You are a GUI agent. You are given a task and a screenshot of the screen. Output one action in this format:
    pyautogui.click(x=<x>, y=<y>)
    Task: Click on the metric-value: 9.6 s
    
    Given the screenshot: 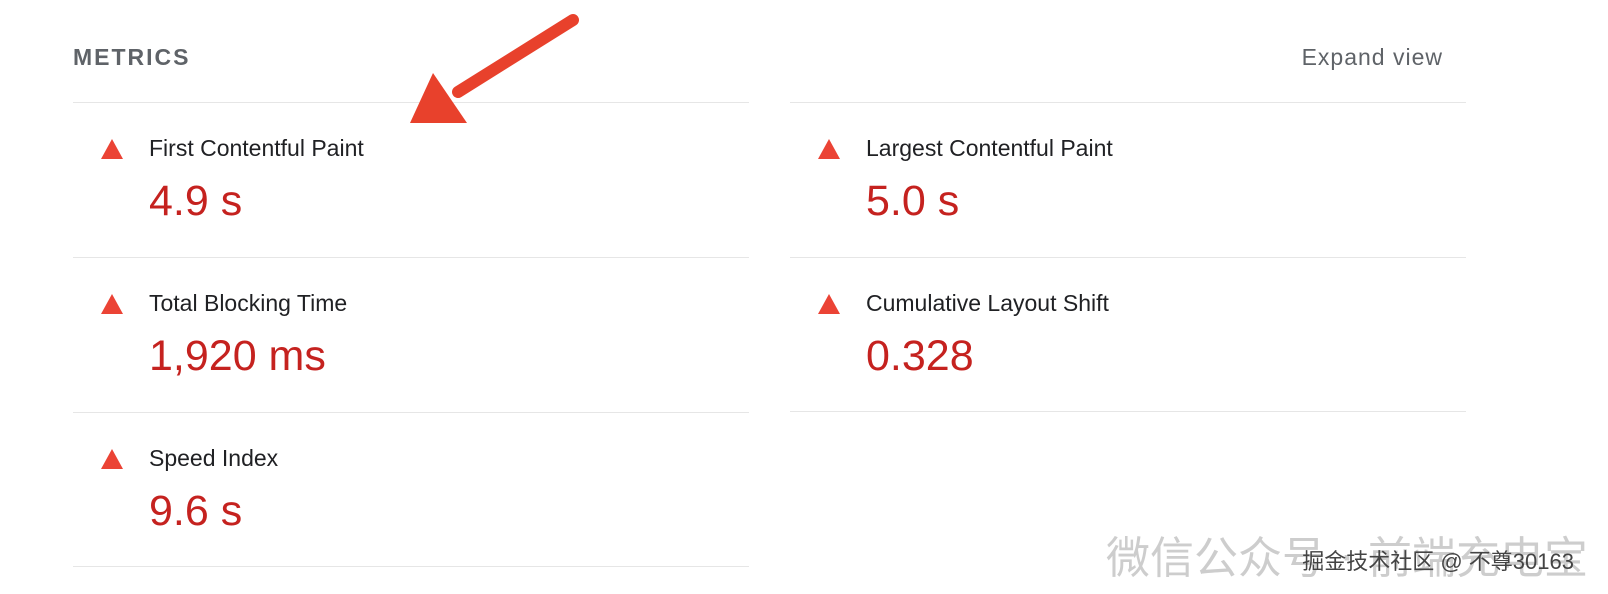 What is the action you would take?
    pyautogui.click(x=196, y=511)
    